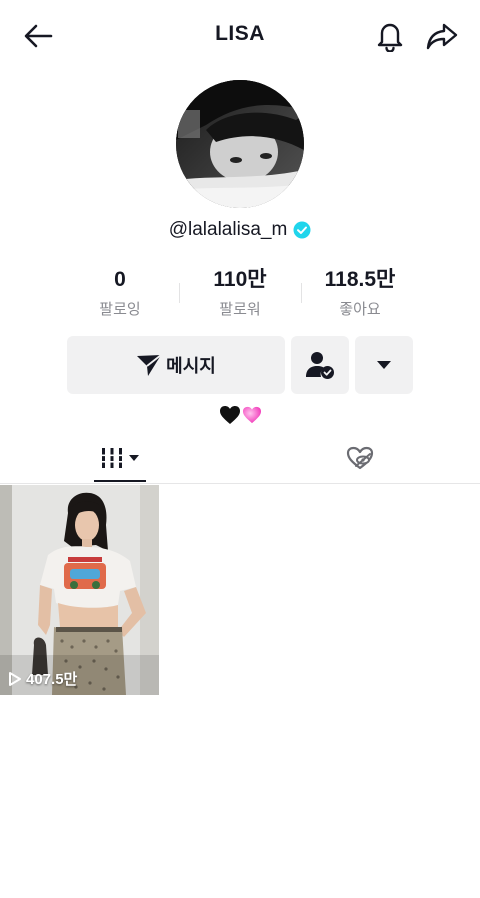 The width and height of the screenshot is (480, 898). What do you see at coordinates (149, 365) in the screenshot?
I see `send-icon` at bounding box center [149, 365].